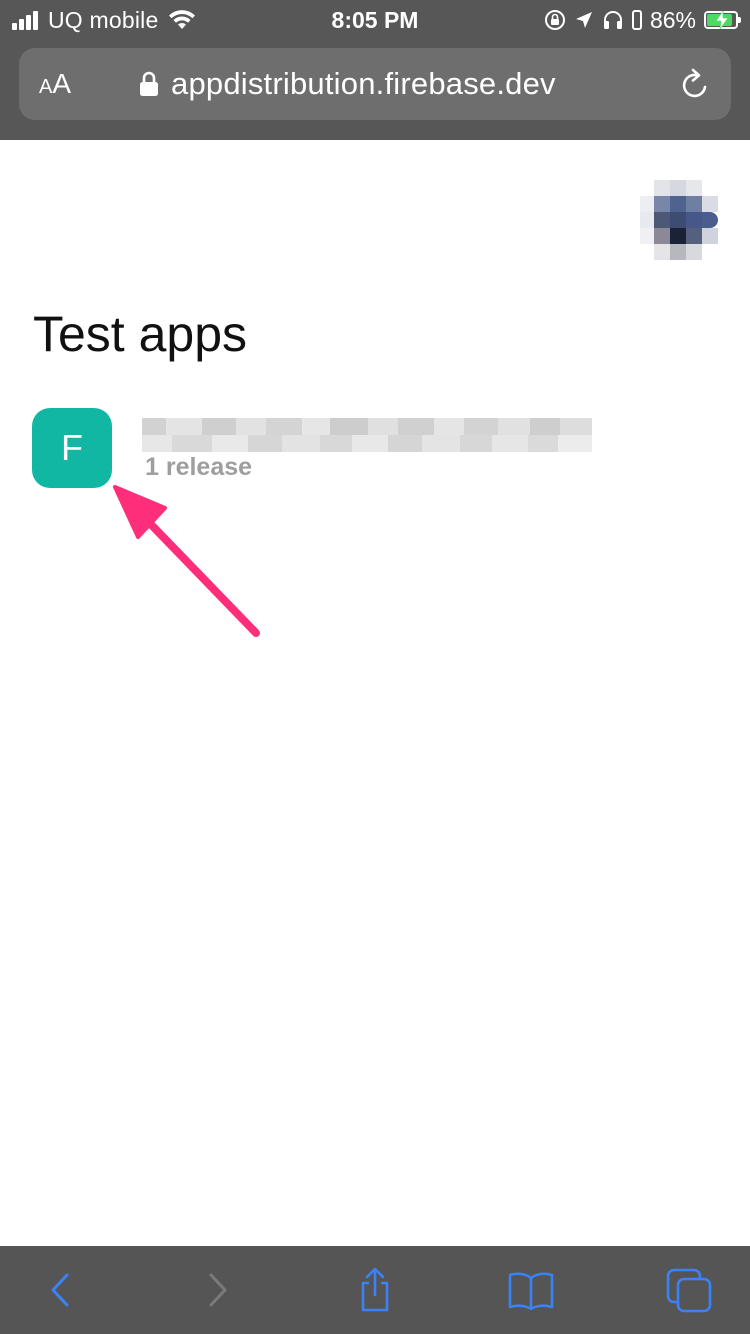 This screenshot has width=750, height=1334. Describe the element at coordinates (64, 84) in the screenshot. I see `text-size-button: AA` at that location.